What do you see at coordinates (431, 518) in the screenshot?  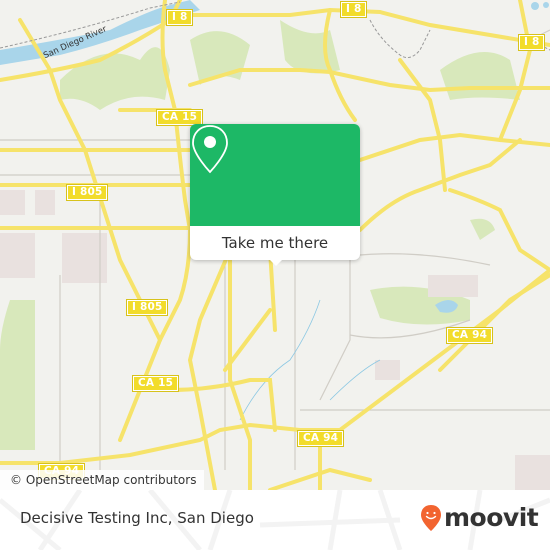 I see `moovit-pin-icon` at bounding box center [431, 518].